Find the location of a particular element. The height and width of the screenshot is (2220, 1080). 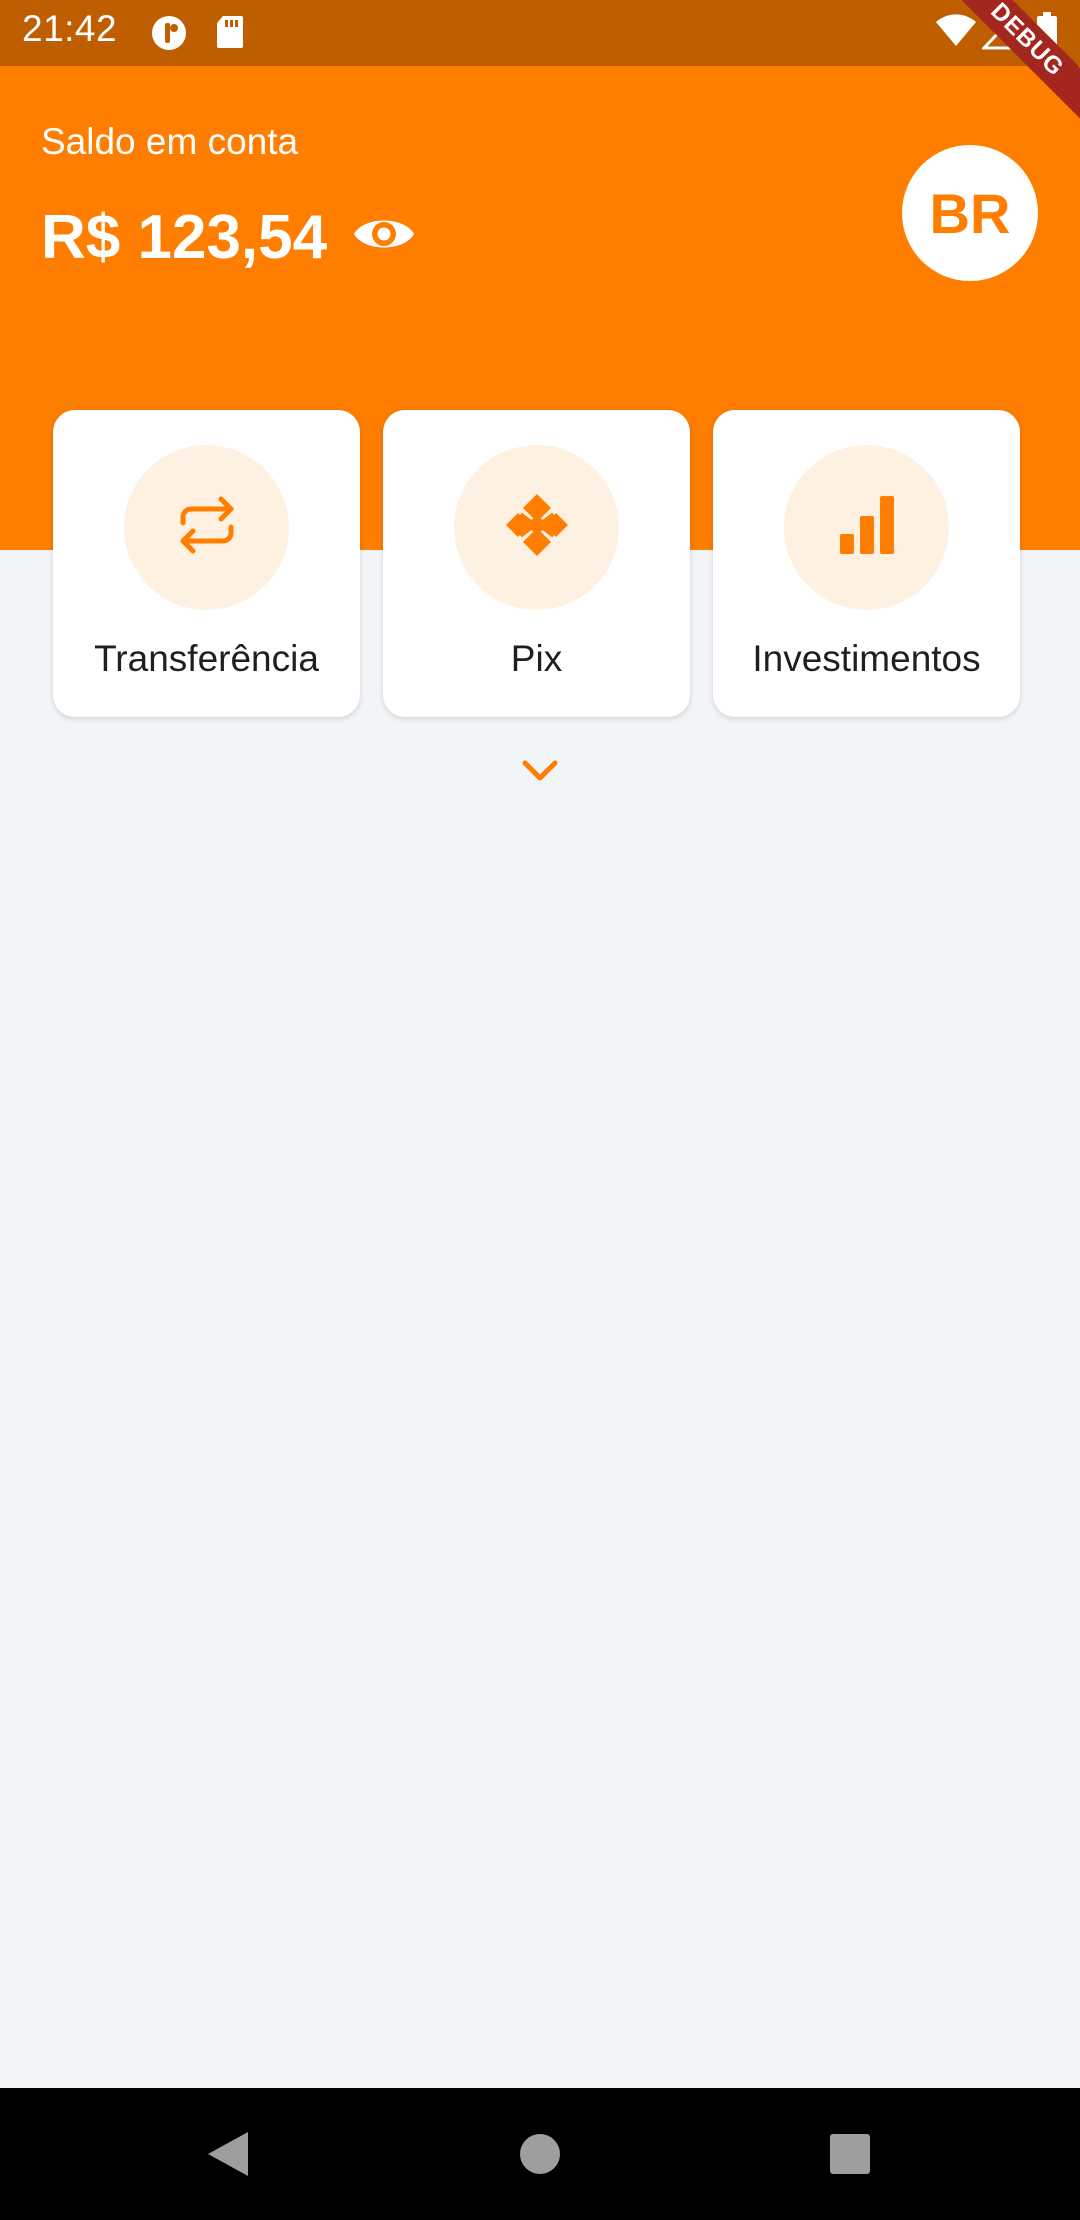

status-bar: 21:42 is located at coordinates (540, 33).